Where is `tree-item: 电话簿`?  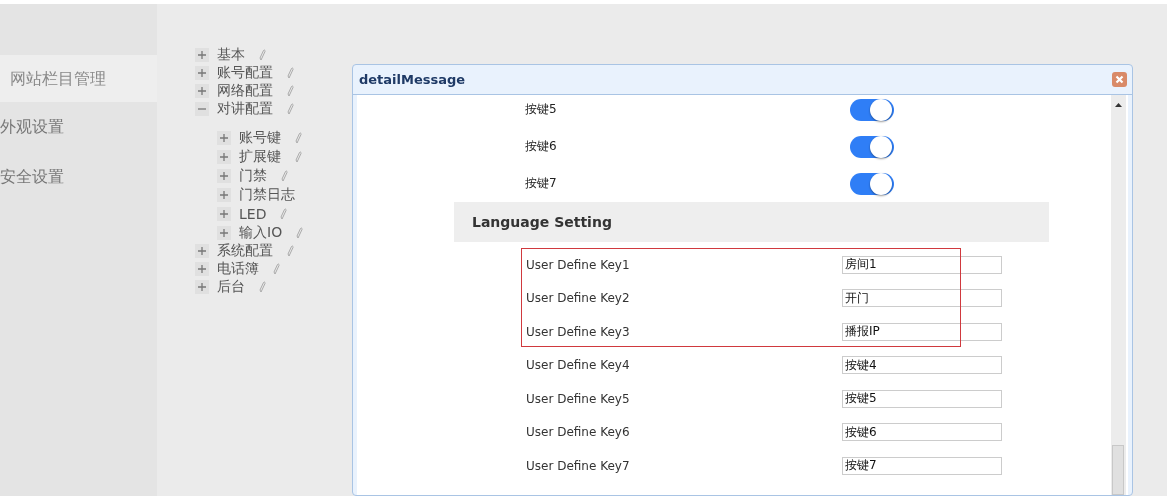 tree-item: 电话簿 is located at coordinates (238, 269).